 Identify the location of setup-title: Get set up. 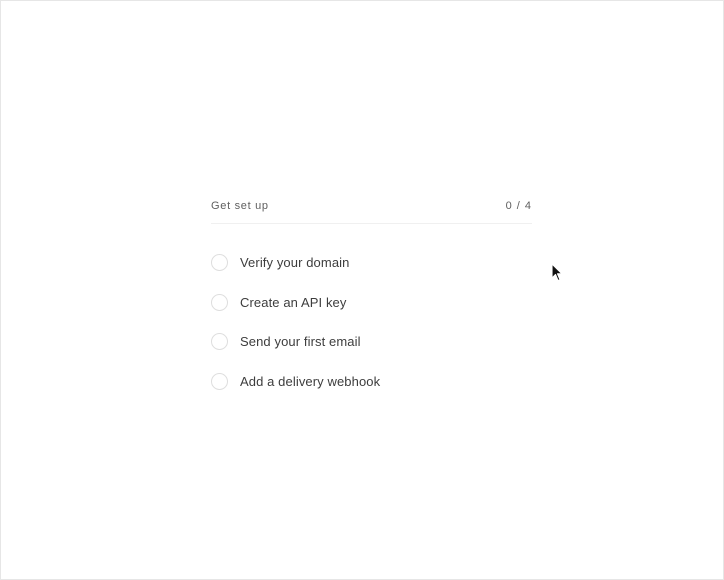
(240, 206).